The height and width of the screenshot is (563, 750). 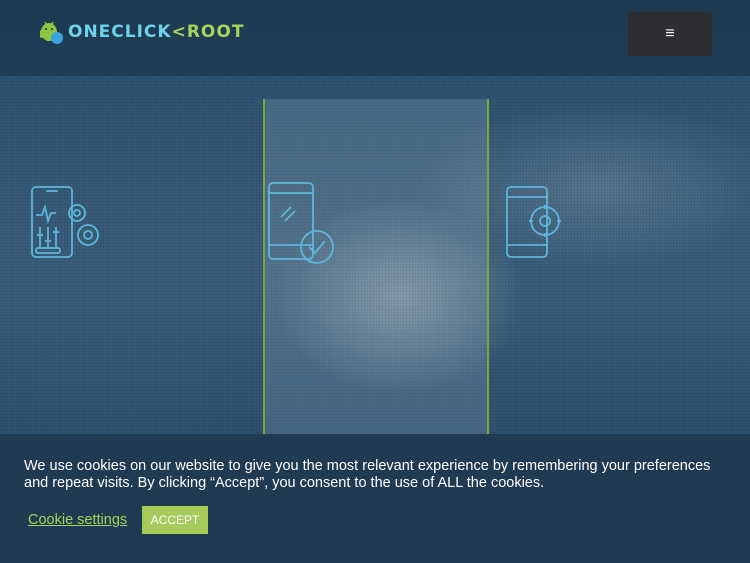 I want to click on phone-tuning-gear-icon, so click(x=65, y=222).